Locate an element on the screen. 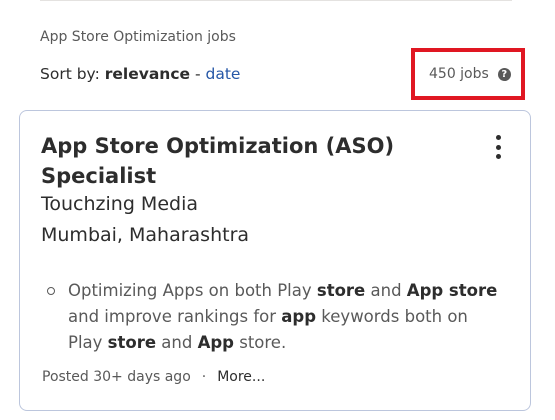  sort-bar: Sort by: relevance - date is located at coordinates (140, 74).